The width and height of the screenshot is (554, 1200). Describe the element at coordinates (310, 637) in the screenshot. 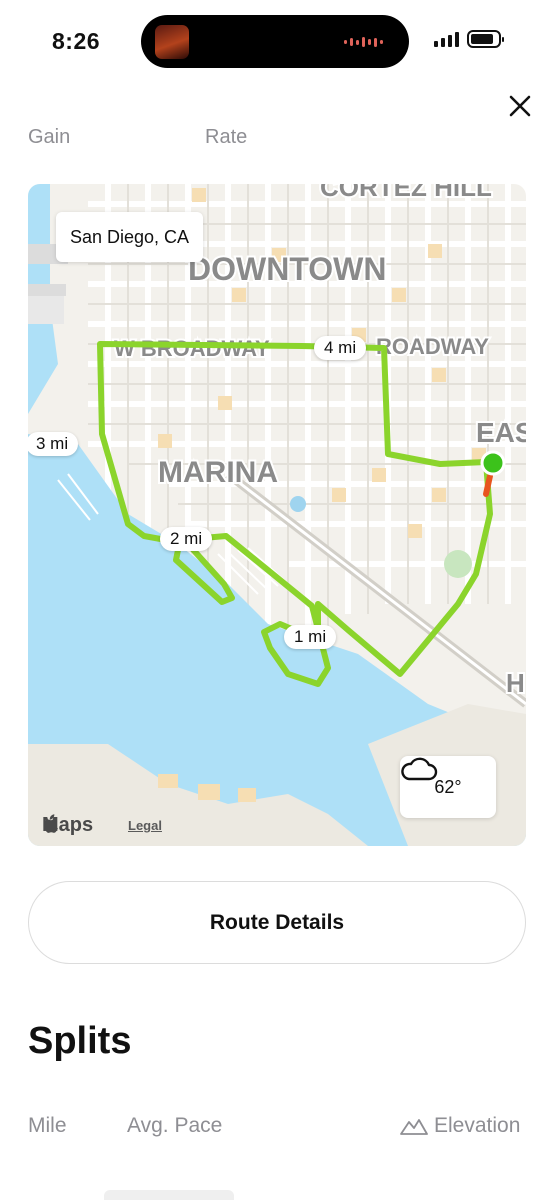

I see `mile-marker-1: 1 mi` at that location.